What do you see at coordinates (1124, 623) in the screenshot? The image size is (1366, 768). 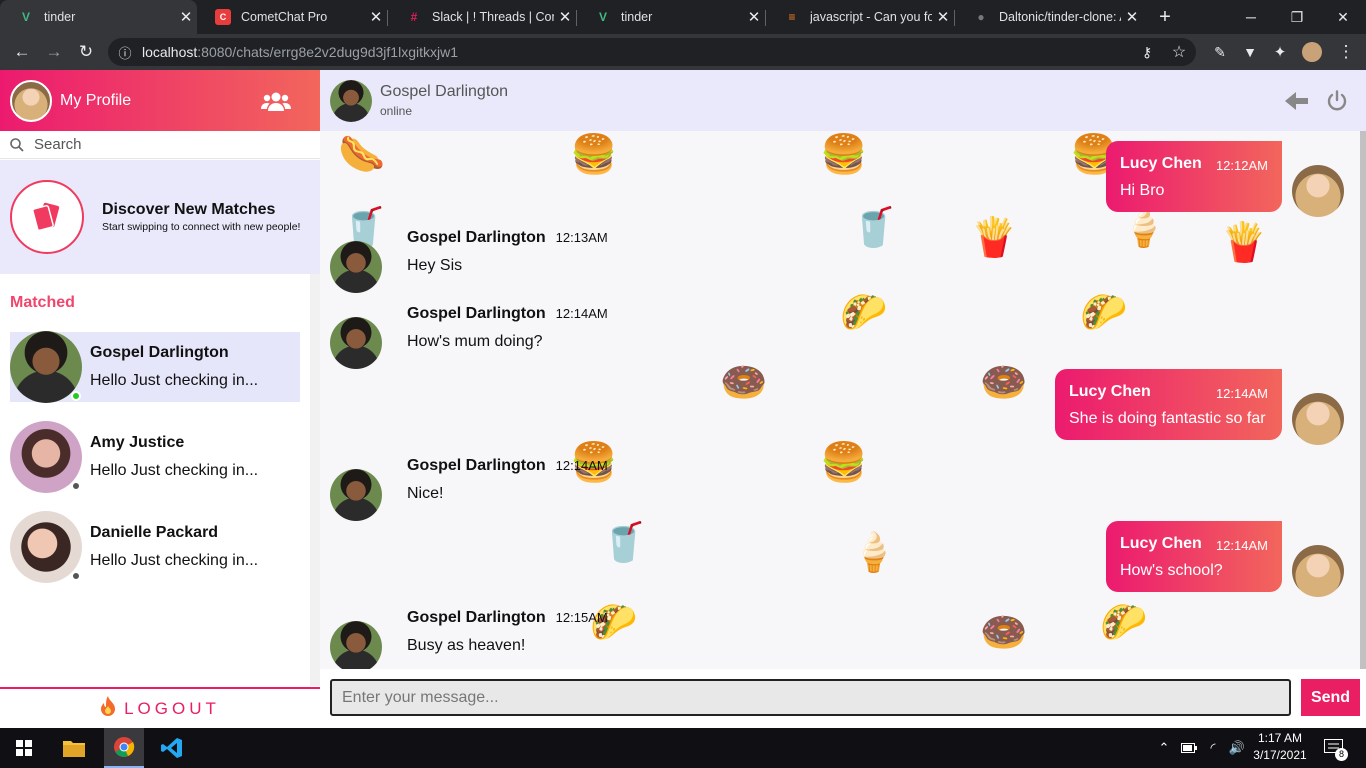 I see `food-pattern-icon: 🌮` at bounding box center [1124, 623].